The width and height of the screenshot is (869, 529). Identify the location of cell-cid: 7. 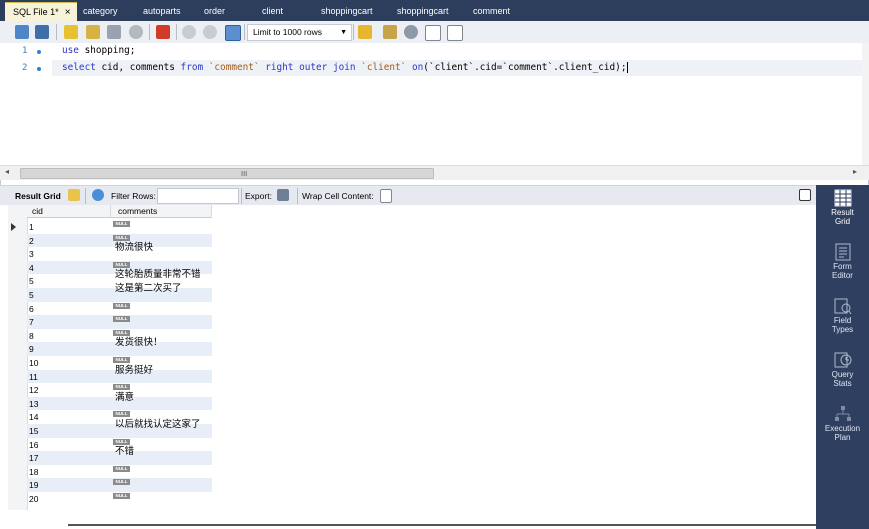
(31, 322).